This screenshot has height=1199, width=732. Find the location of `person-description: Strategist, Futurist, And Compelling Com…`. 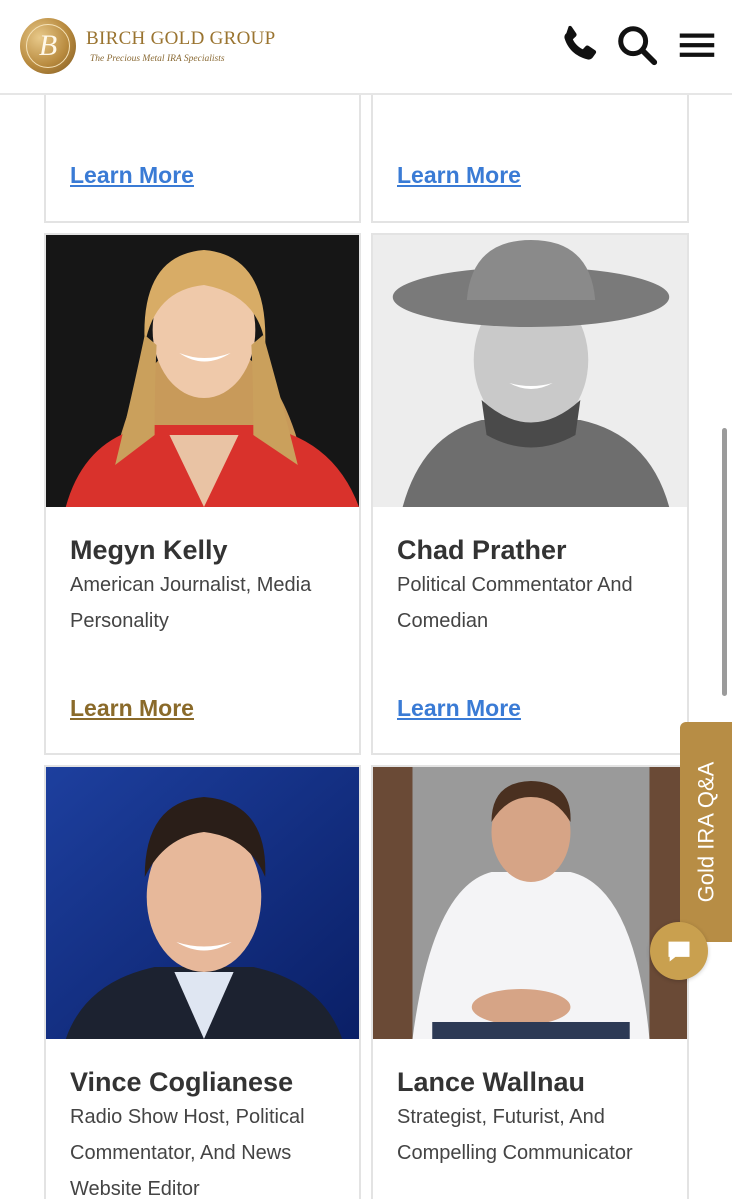

person-description: Strategist, Futurist, And Compelling Com… is located at coordinates (515, 1135).